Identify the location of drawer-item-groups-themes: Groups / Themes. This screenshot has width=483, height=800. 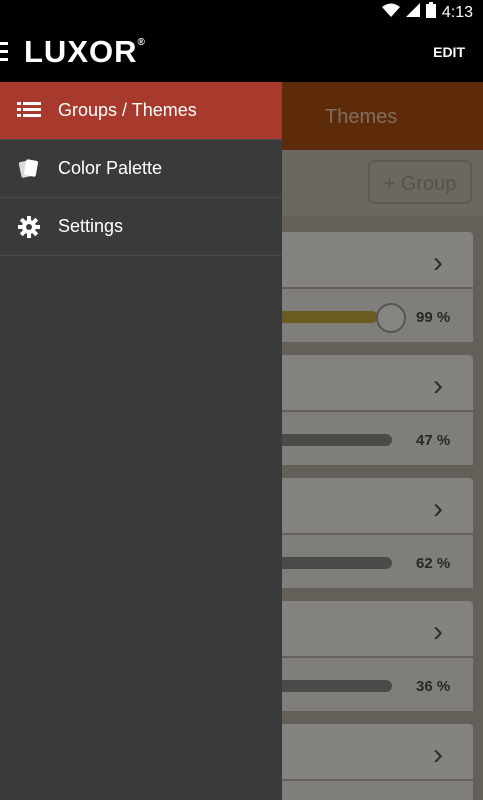
(141, 111).